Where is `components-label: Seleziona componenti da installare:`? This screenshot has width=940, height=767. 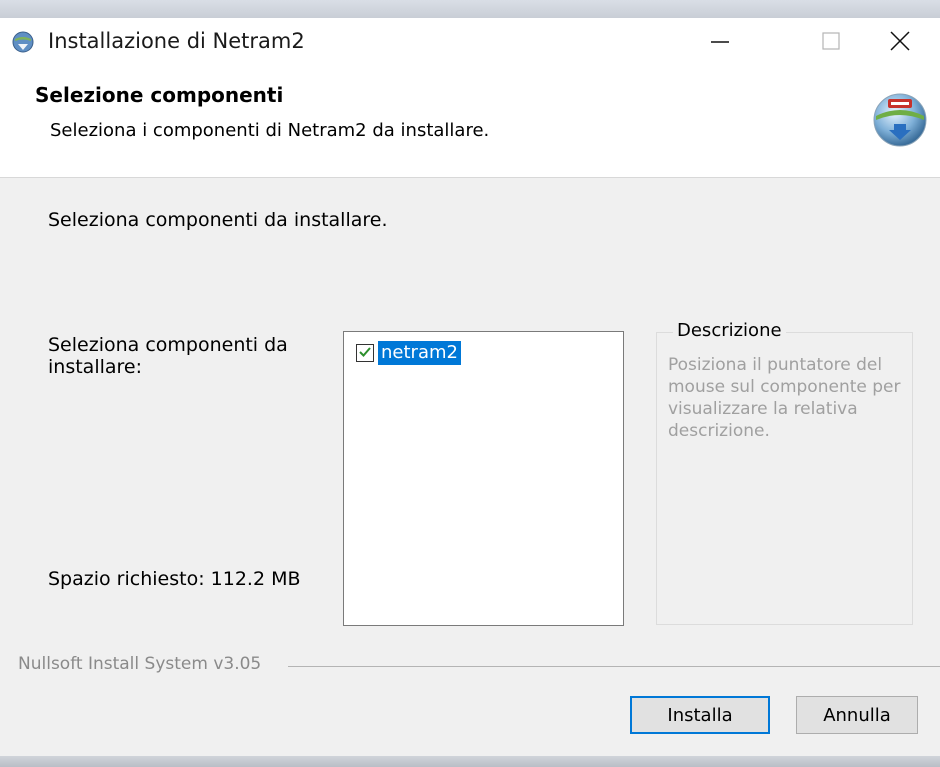 components-label: Seleziona componenti da installare: is located at coordinates (168, 356).